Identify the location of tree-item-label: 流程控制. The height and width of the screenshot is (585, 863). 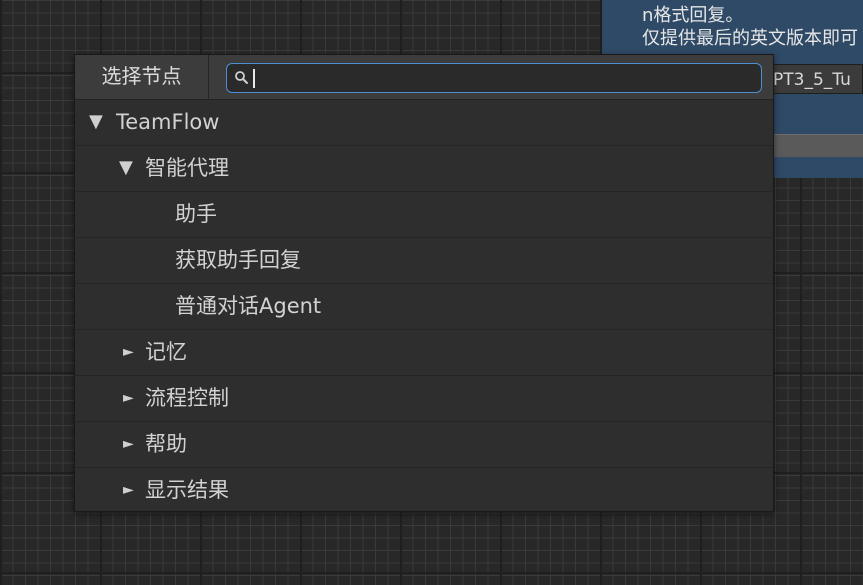
(187, 398).